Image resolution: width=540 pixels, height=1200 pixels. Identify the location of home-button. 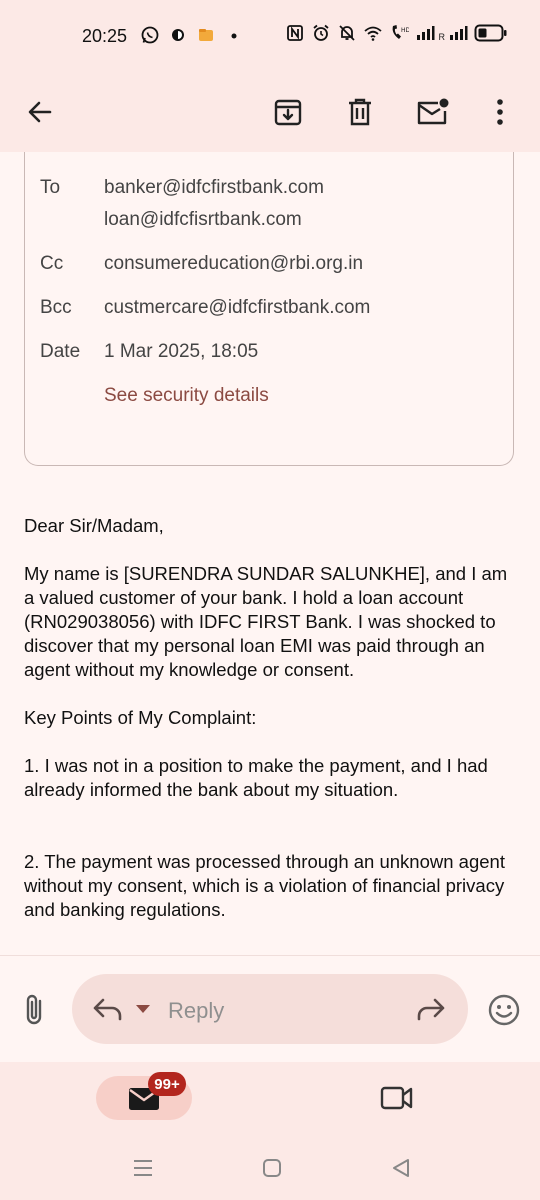
(272, 1168).